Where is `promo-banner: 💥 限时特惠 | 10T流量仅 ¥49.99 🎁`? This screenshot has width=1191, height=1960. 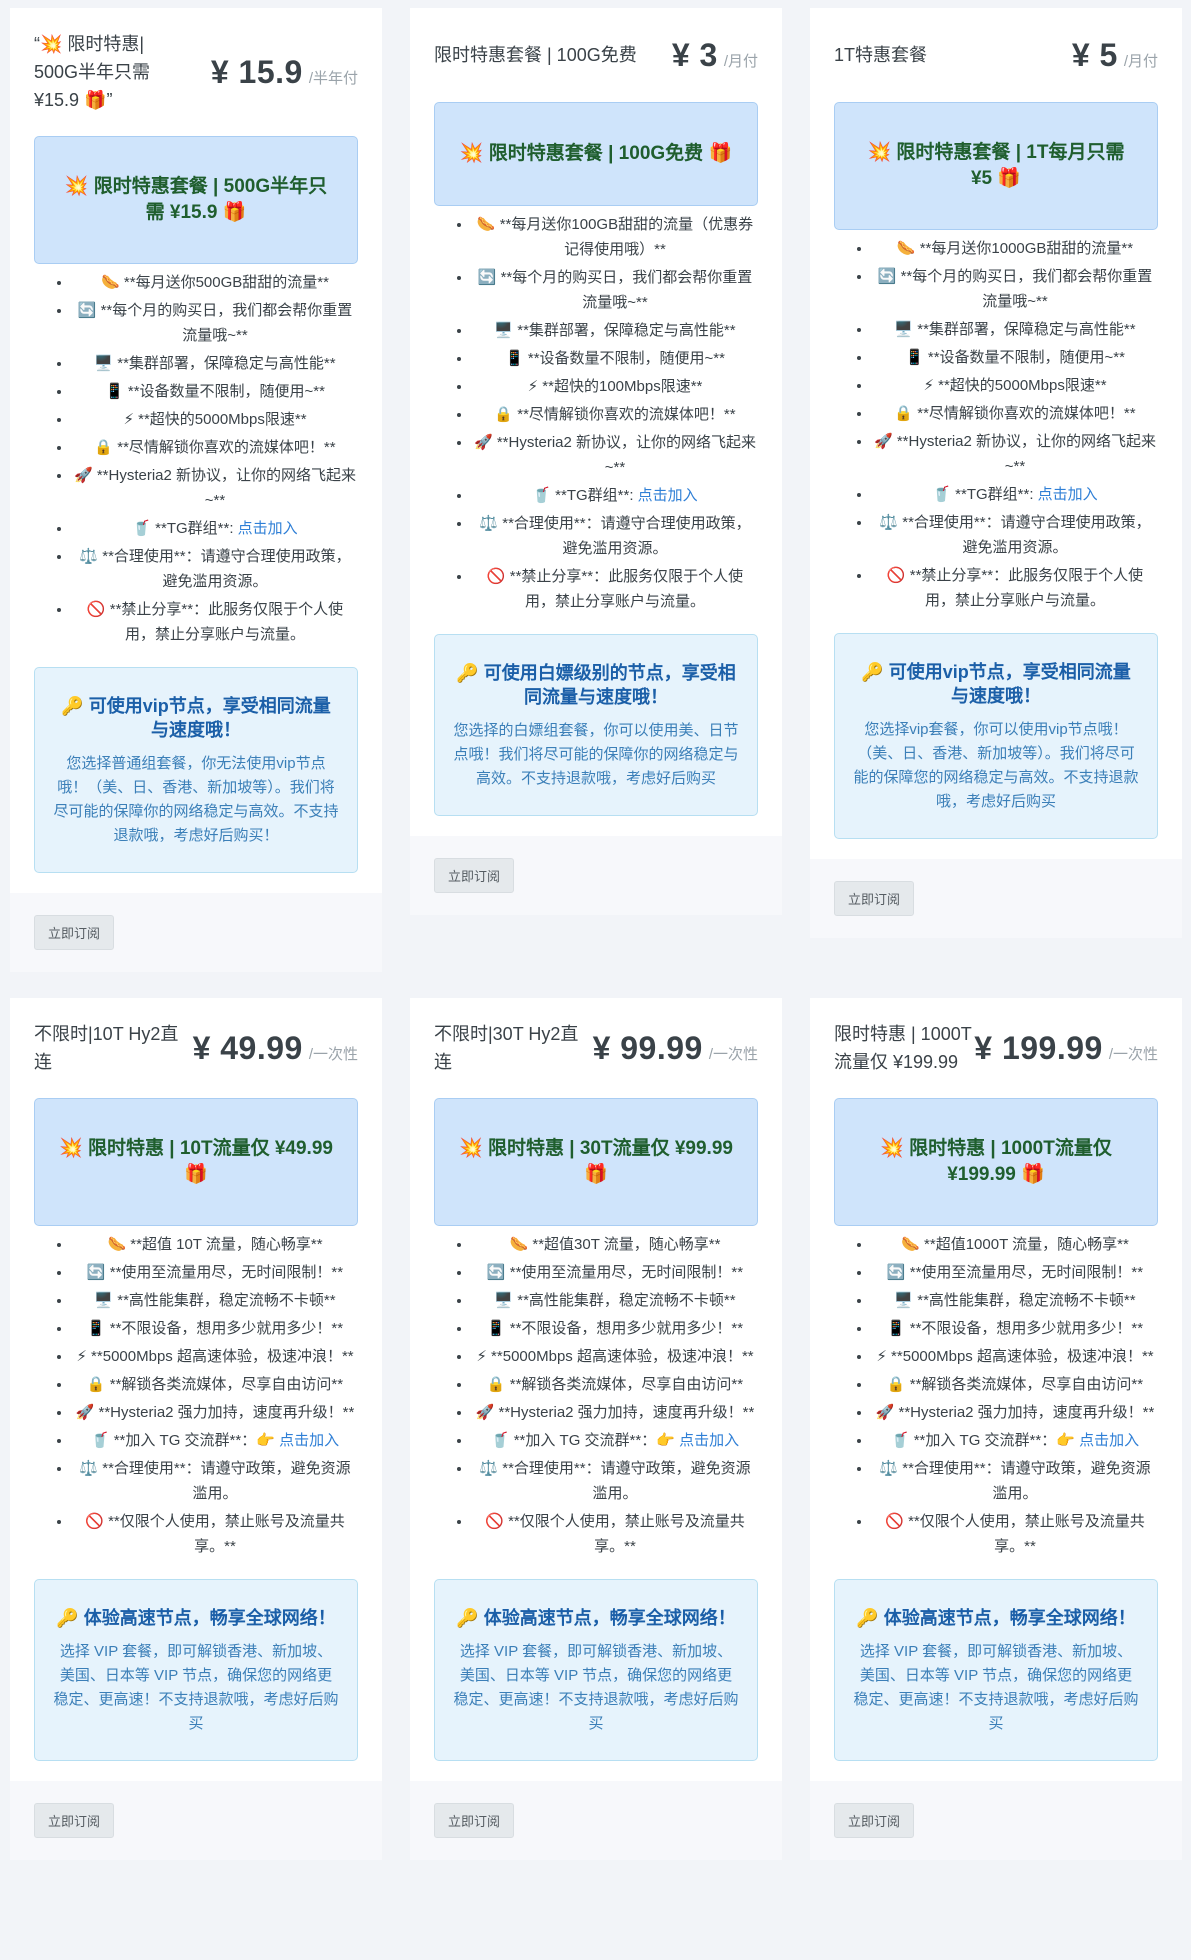
promo-banner: 💥 限时特惠 | 10T流量仅 ¥49.99 🎁 is located at coordinates (196, 1162).